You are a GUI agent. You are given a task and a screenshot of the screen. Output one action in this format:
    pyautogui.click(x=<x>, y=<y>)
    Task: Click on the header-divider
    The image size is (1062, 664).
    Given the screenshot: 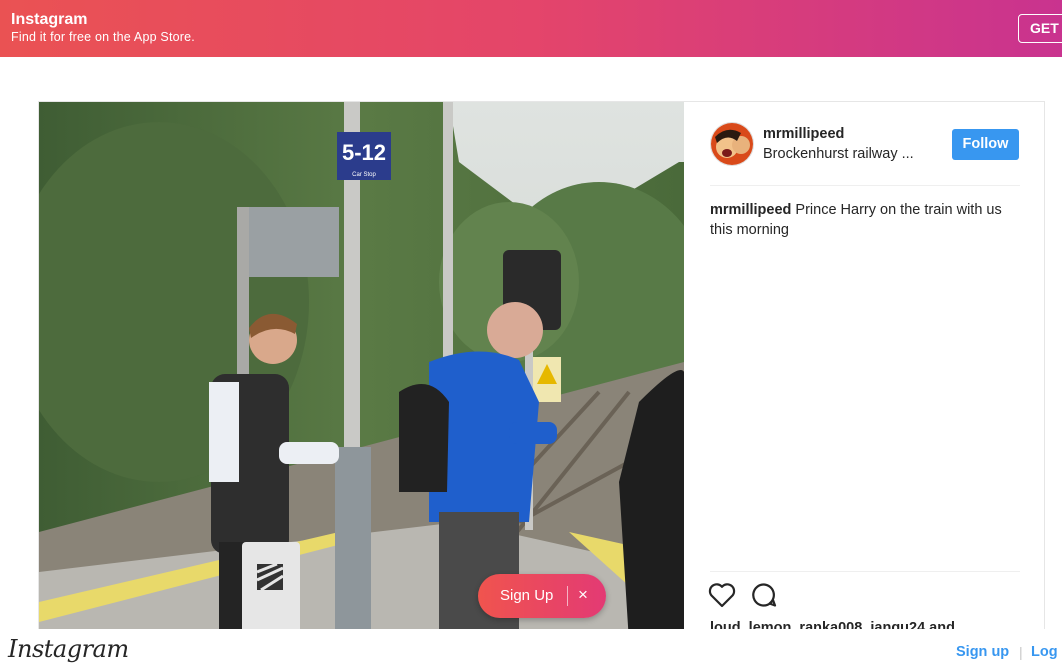 What is the action you would take?
    pyautogui.click(x=865, y=185)
    